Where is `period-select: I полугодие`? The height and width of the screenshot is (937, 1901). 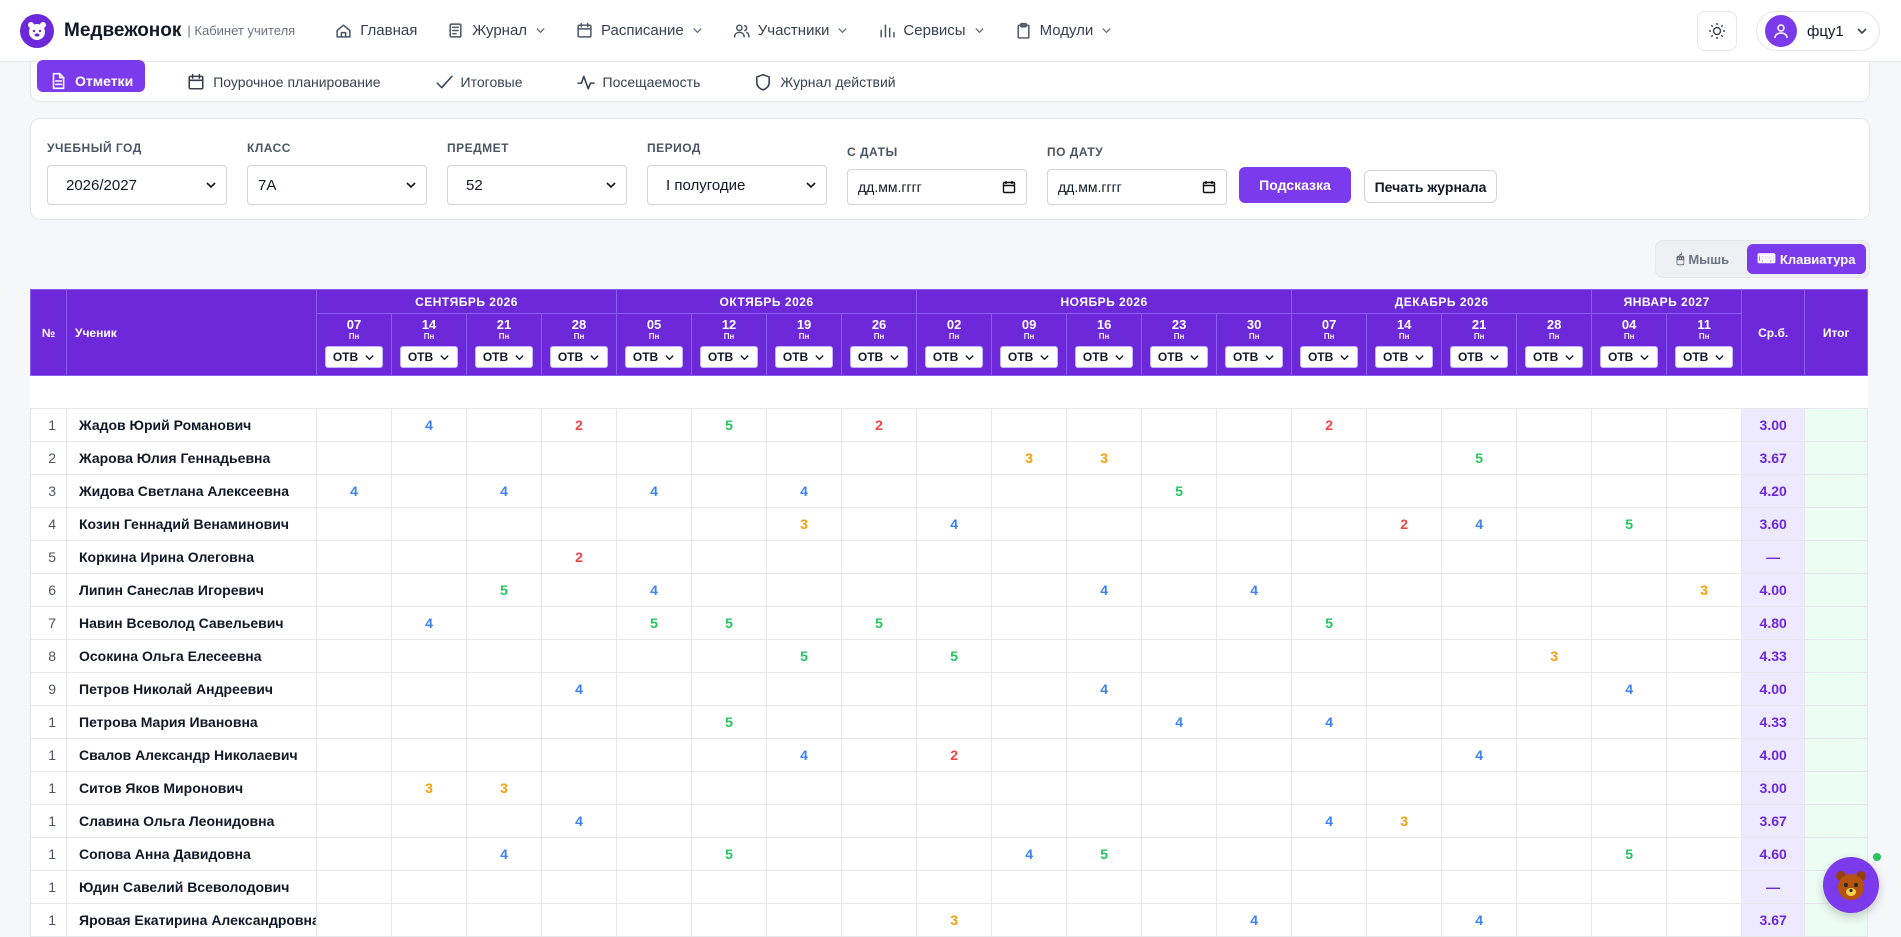
period-select: I полугодие is located at coordinates (737, 185).